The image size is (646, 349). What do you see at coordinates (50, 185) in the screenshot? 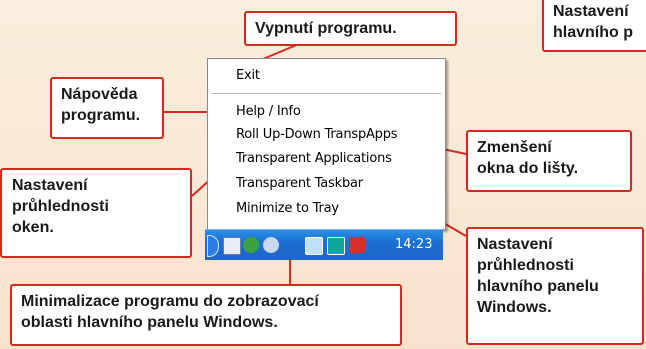
I see `callout-transparency-line1: Nastavení` at bounding box center [50, 185].